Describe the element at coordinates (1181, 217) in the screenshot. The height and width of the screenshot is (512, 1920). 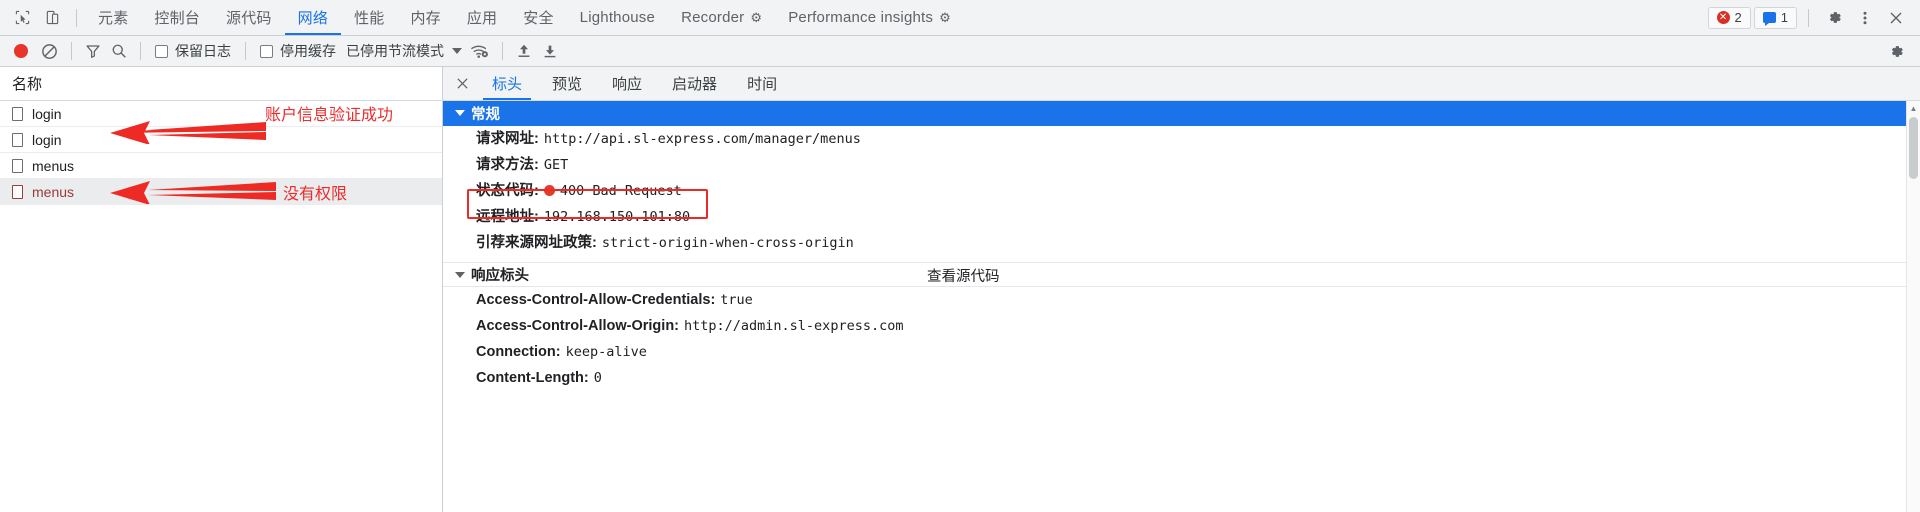
I see `general-row-remote-address: 远程地址: 192.168.150.101:80` at that location.